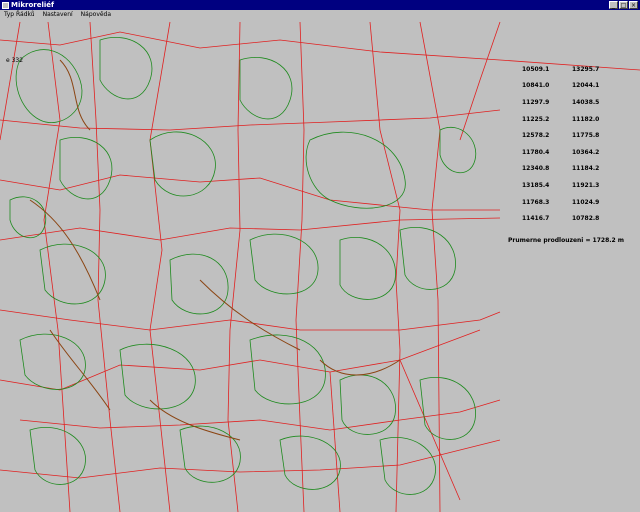 The width and height of the screenshot is (640, 512). Describe the element at coordinates (561, 202) in the screenshot. I see `value-row: 11768.3 11024.9` at that location.